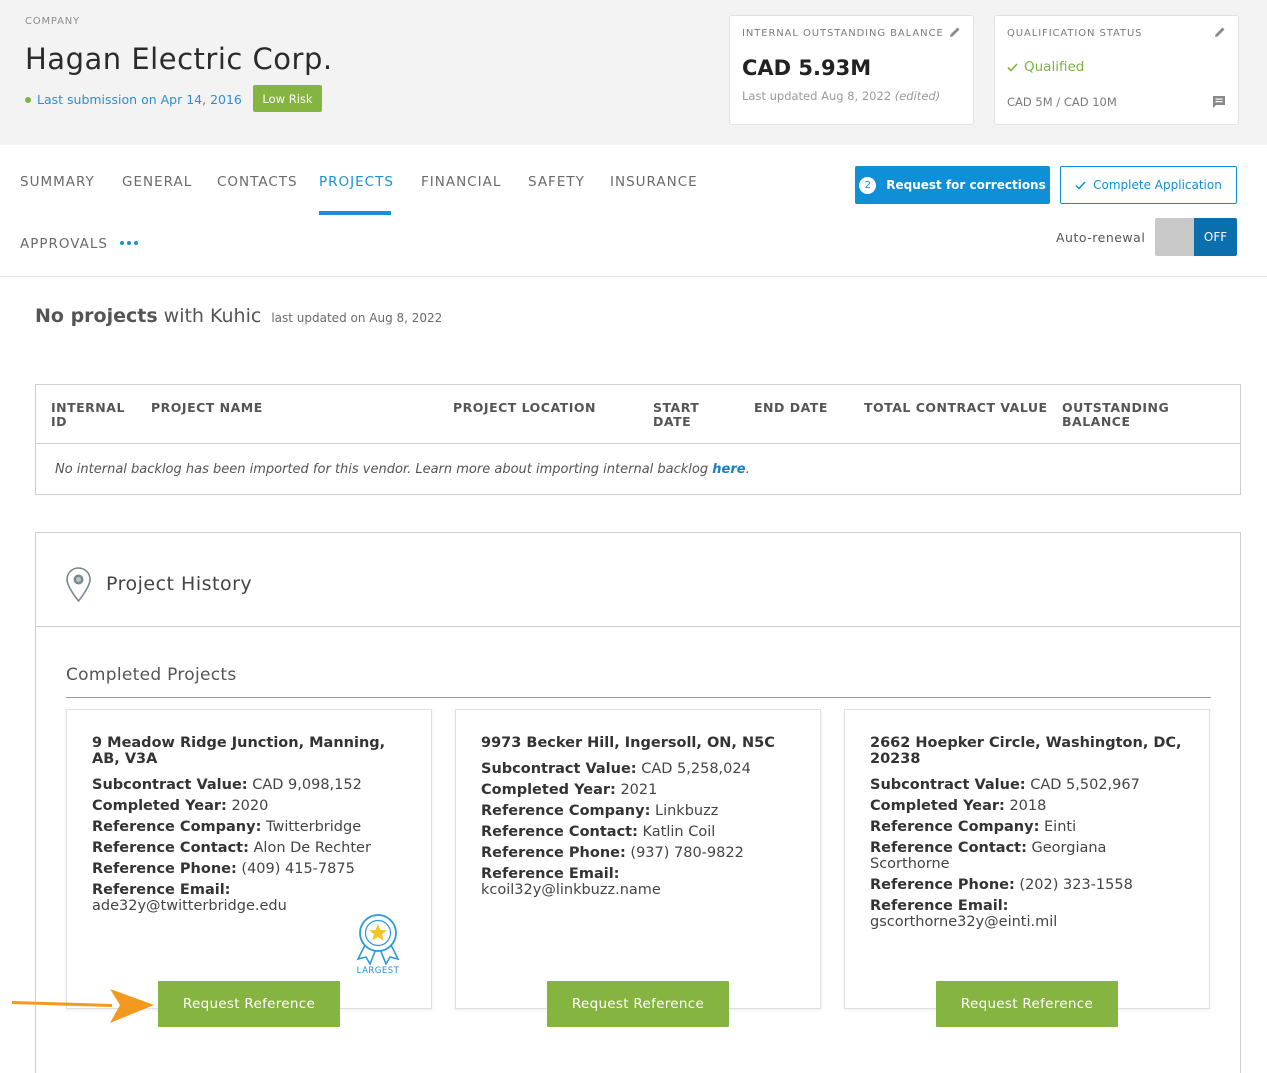 This screenshot has height=1073, width=1267. What do you see at coordinates (1148, 185) in the screenshot?
I see `complete-application-button: Complete Application` at bounding box center [1148, 185].